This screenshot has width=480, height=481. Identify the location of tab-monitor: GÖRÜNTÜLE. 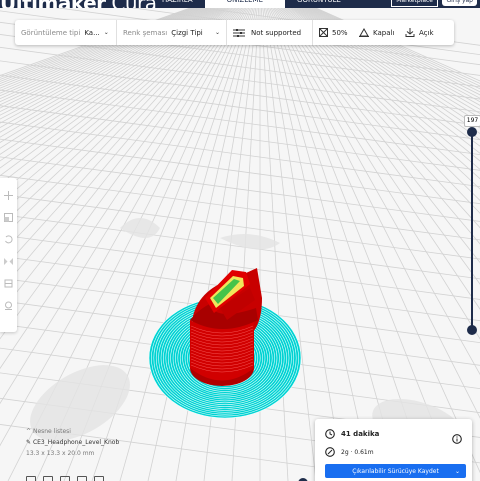
(319, 4).